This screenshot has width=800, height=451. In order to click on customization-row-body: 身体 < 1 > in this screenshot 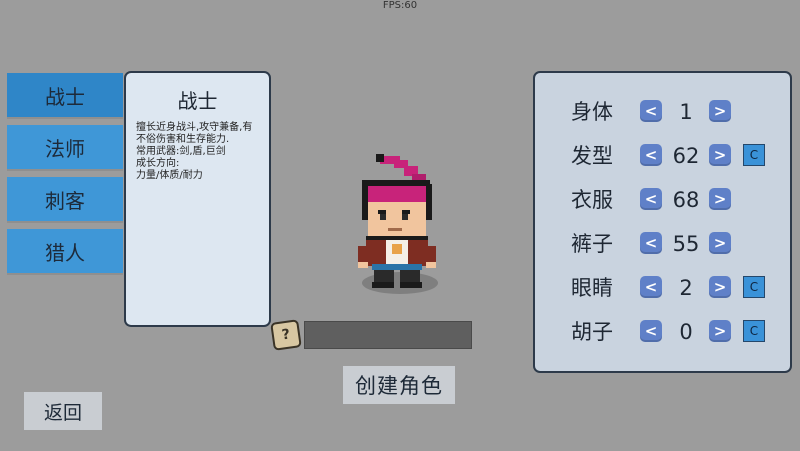, I will do `click(662, 112)`.